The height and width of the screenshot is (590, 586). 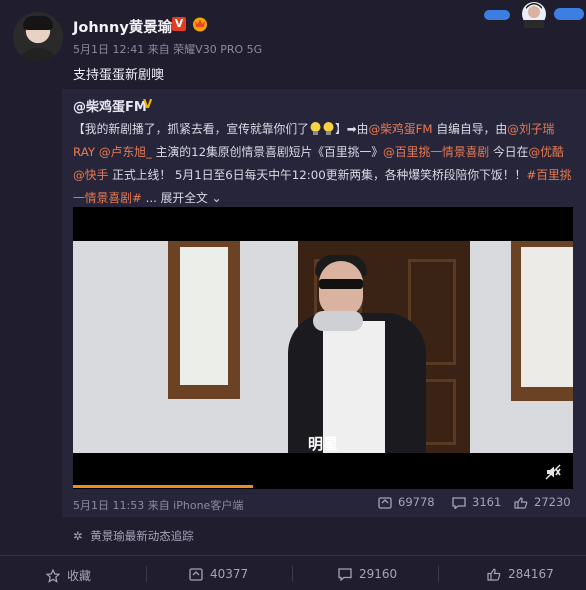 I want to click on sparkle-icon: ✲, so click(x=78, y=536).